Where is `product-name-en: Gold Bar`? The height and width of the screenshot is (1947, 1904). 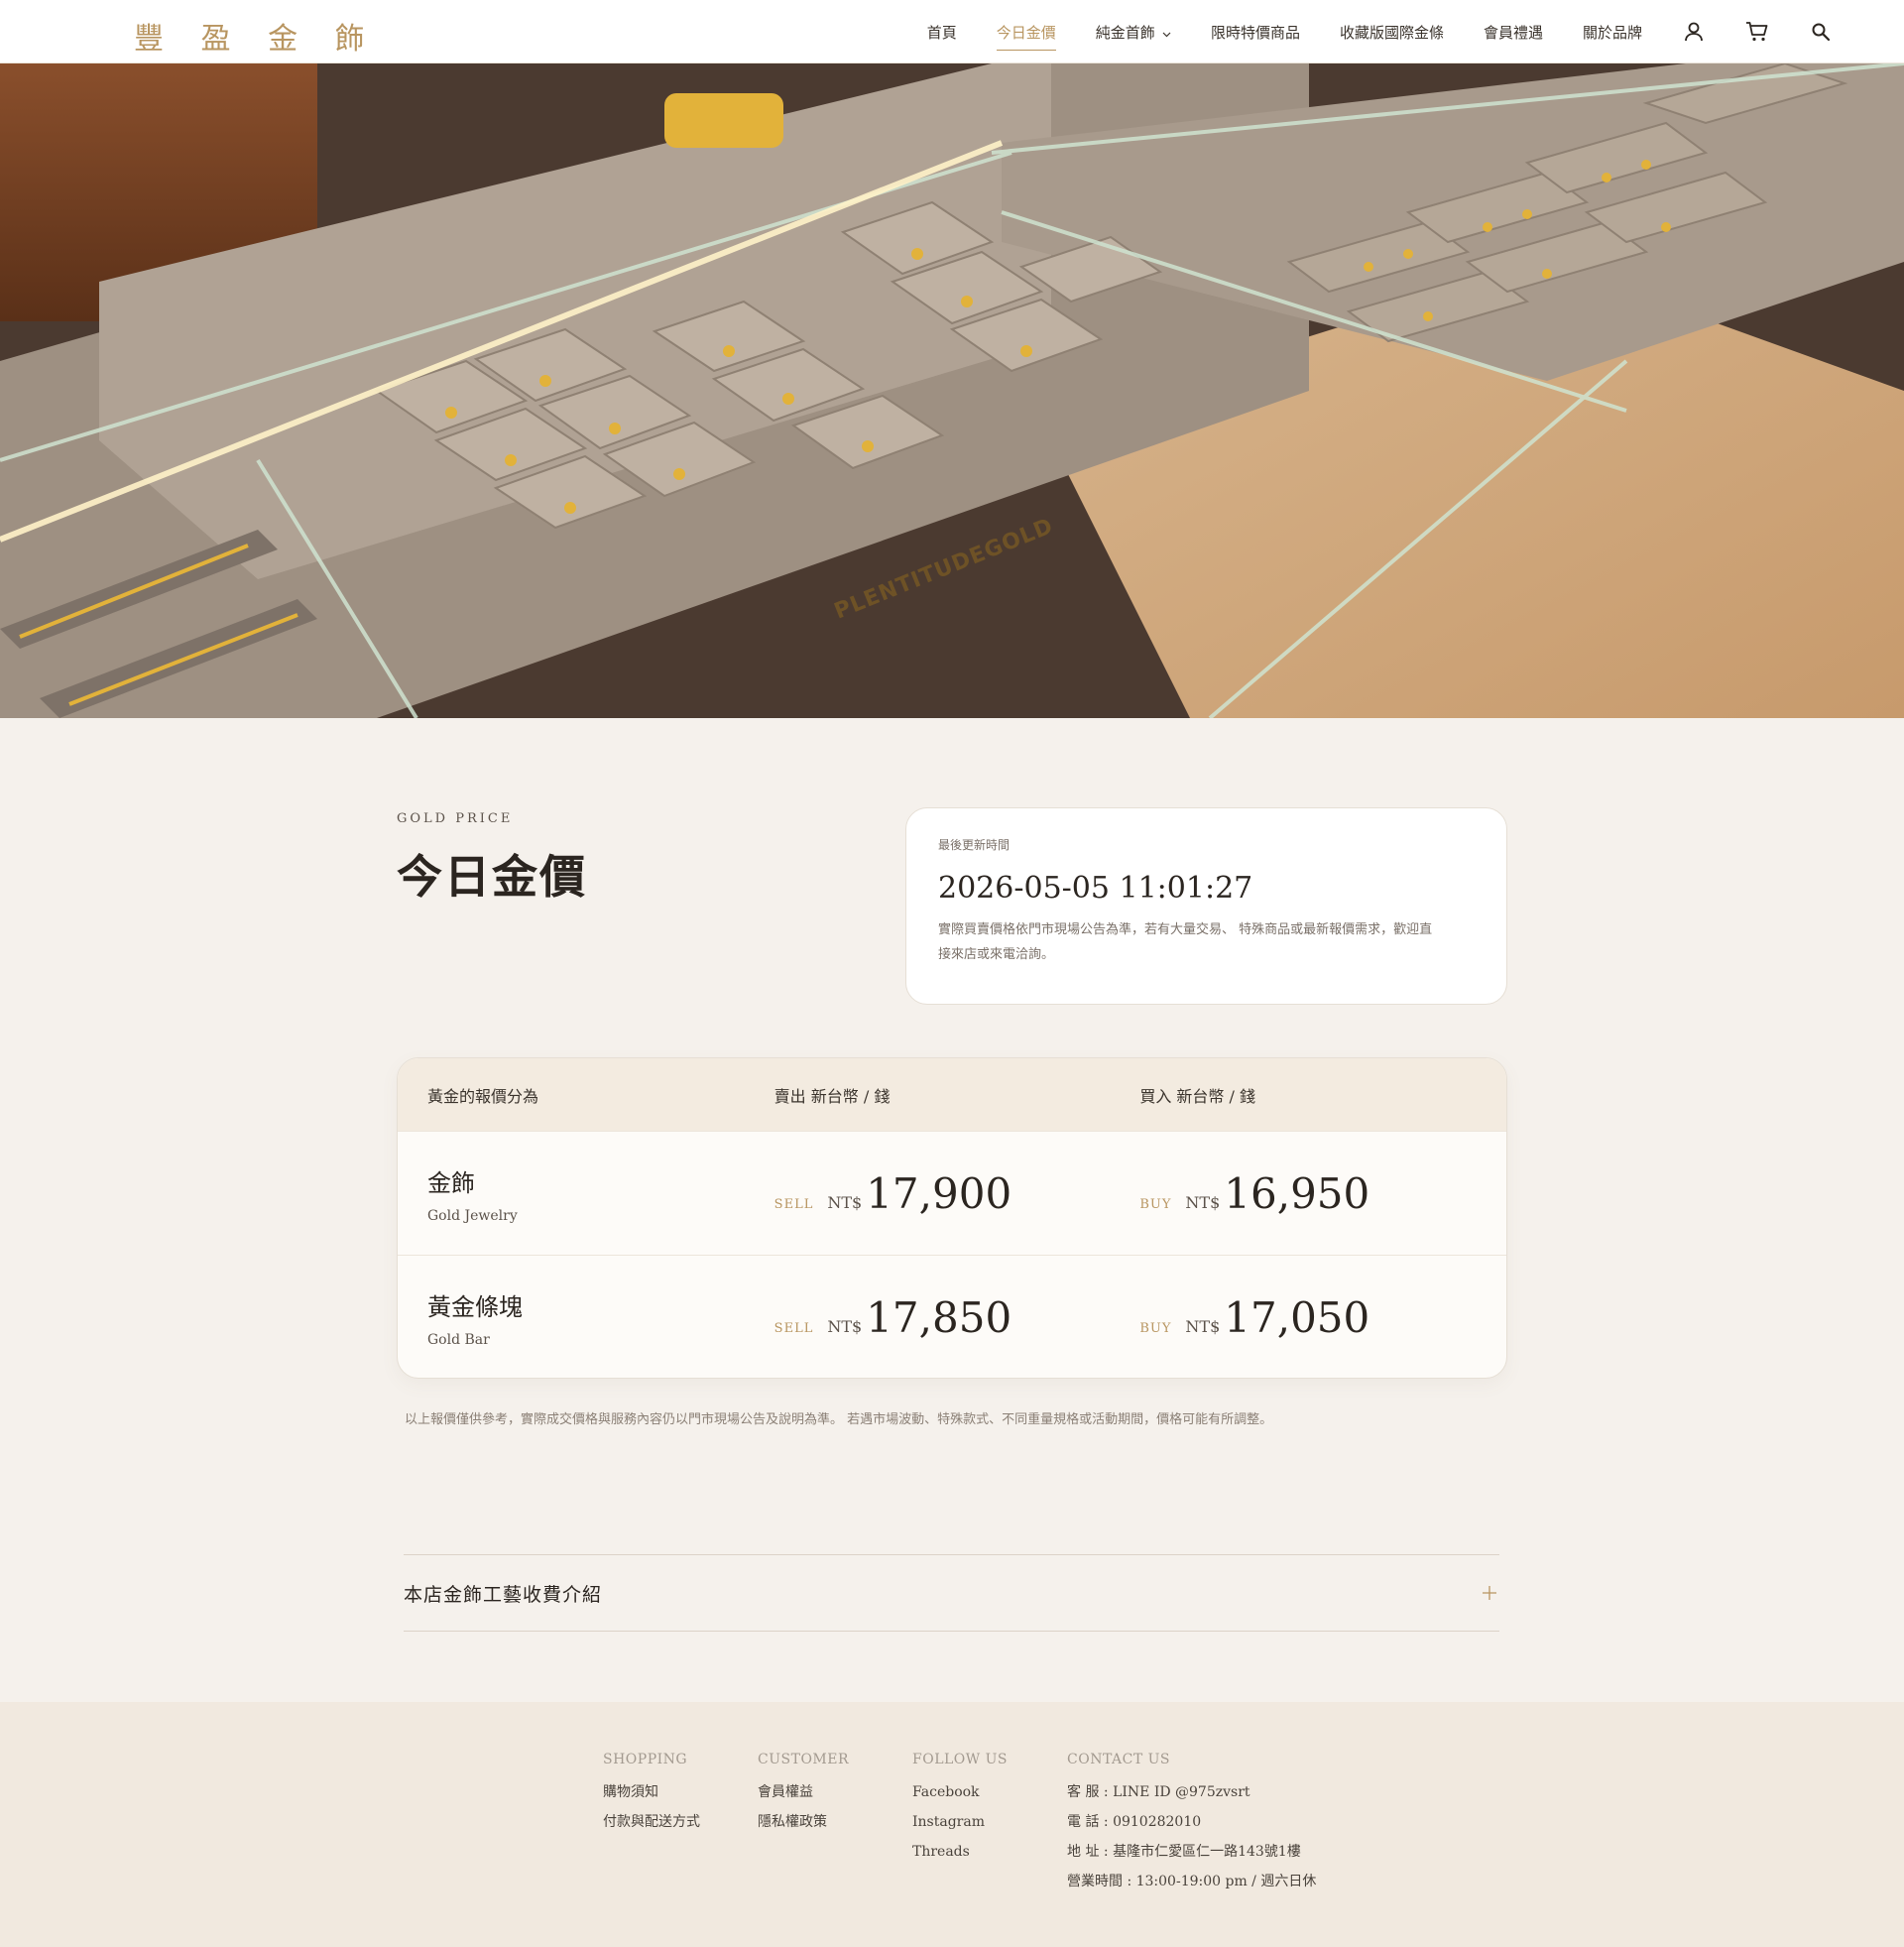
product-name-en: Gold Bar is located at coordinates (458, 1339).